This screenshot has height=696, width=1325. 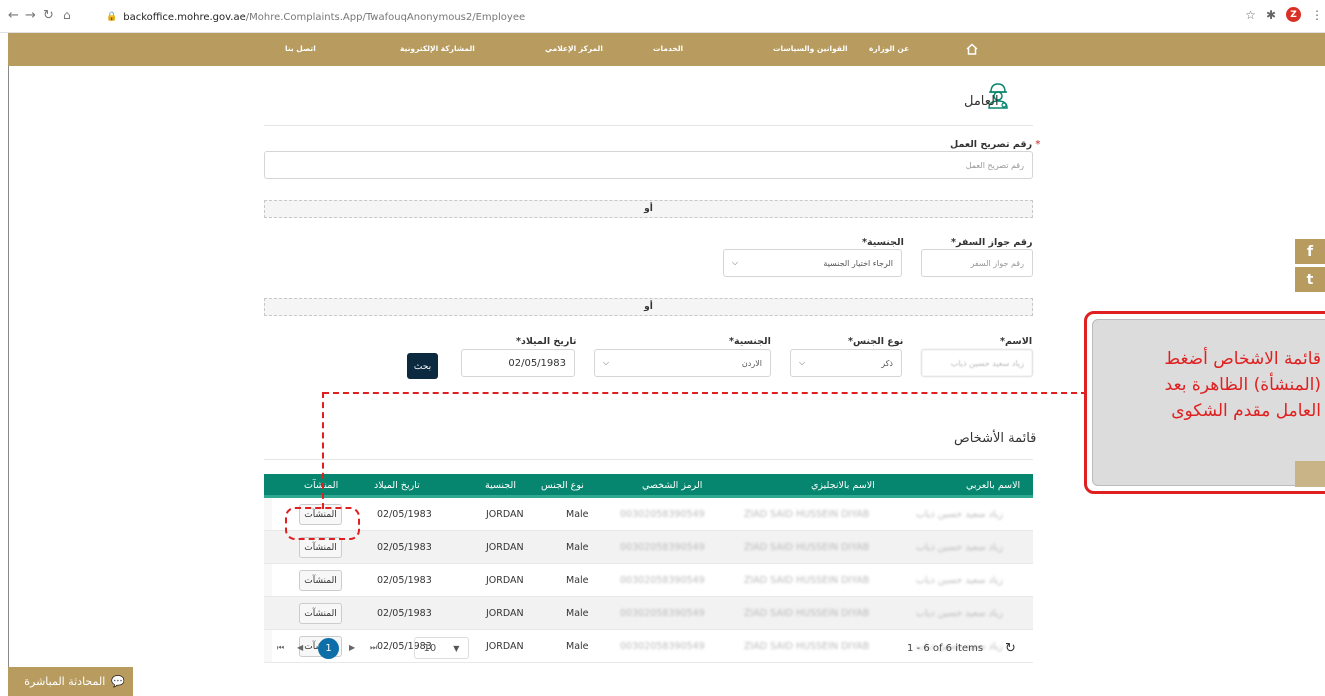 What do you see at coordinates (858, 263) in the screenshot?
I see `nationality-placeholder: الرجاء اختيار الجنسية` at bounding box center [858, 263].